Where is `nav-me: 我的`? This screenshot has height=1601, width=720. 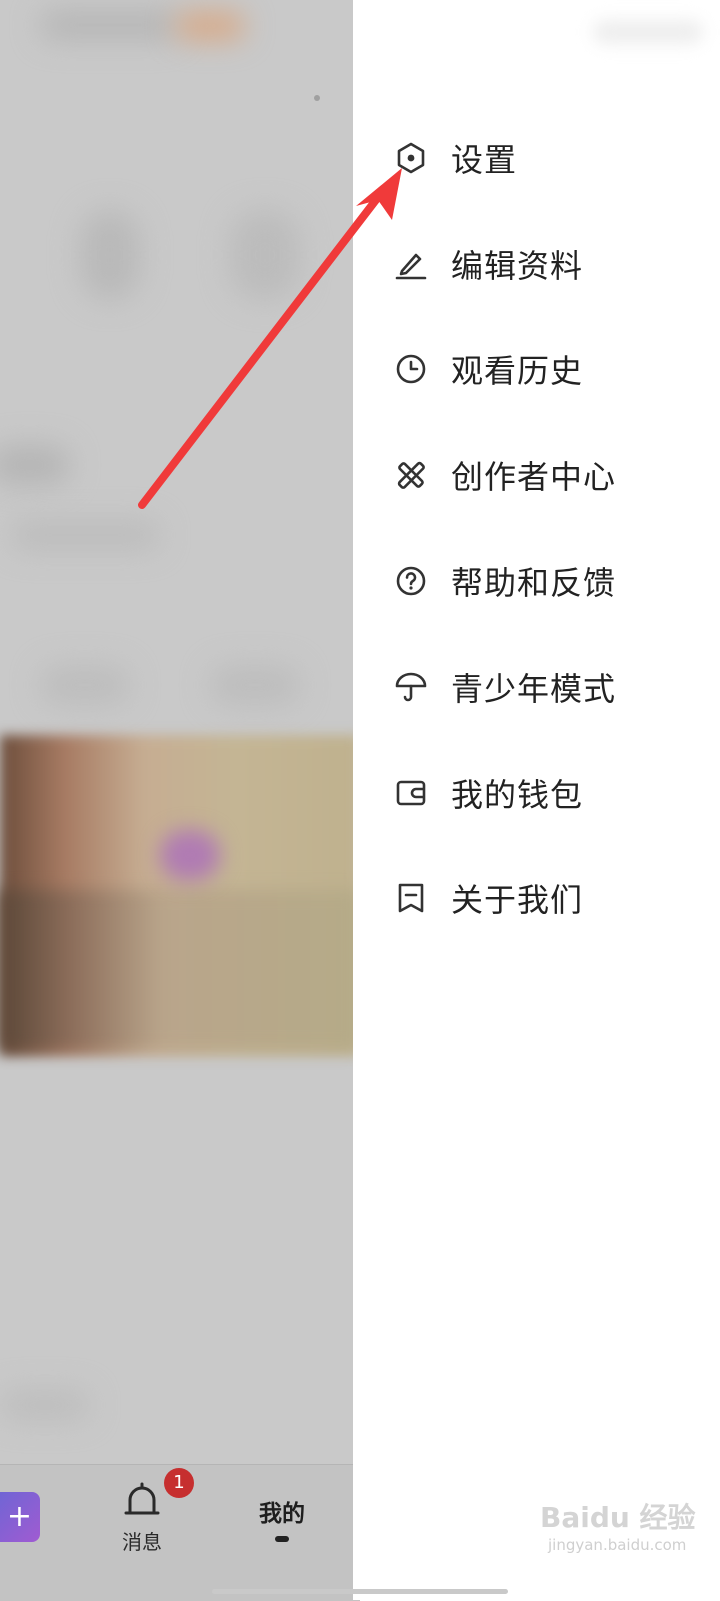 nav-me: 我的 is located at coordinates (282, 1518).